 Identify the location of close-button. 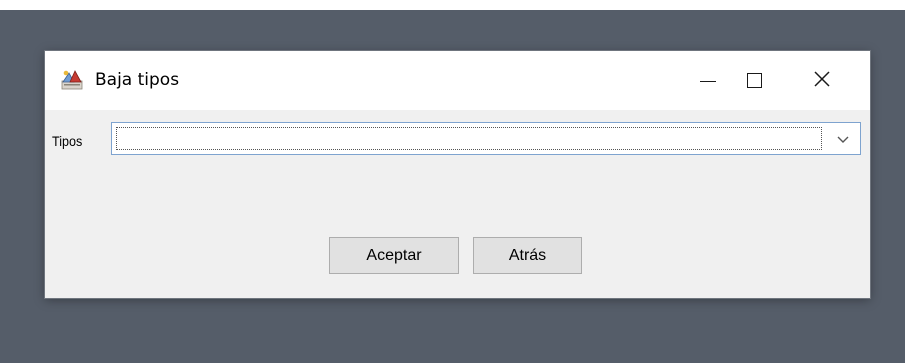
(822, 80).